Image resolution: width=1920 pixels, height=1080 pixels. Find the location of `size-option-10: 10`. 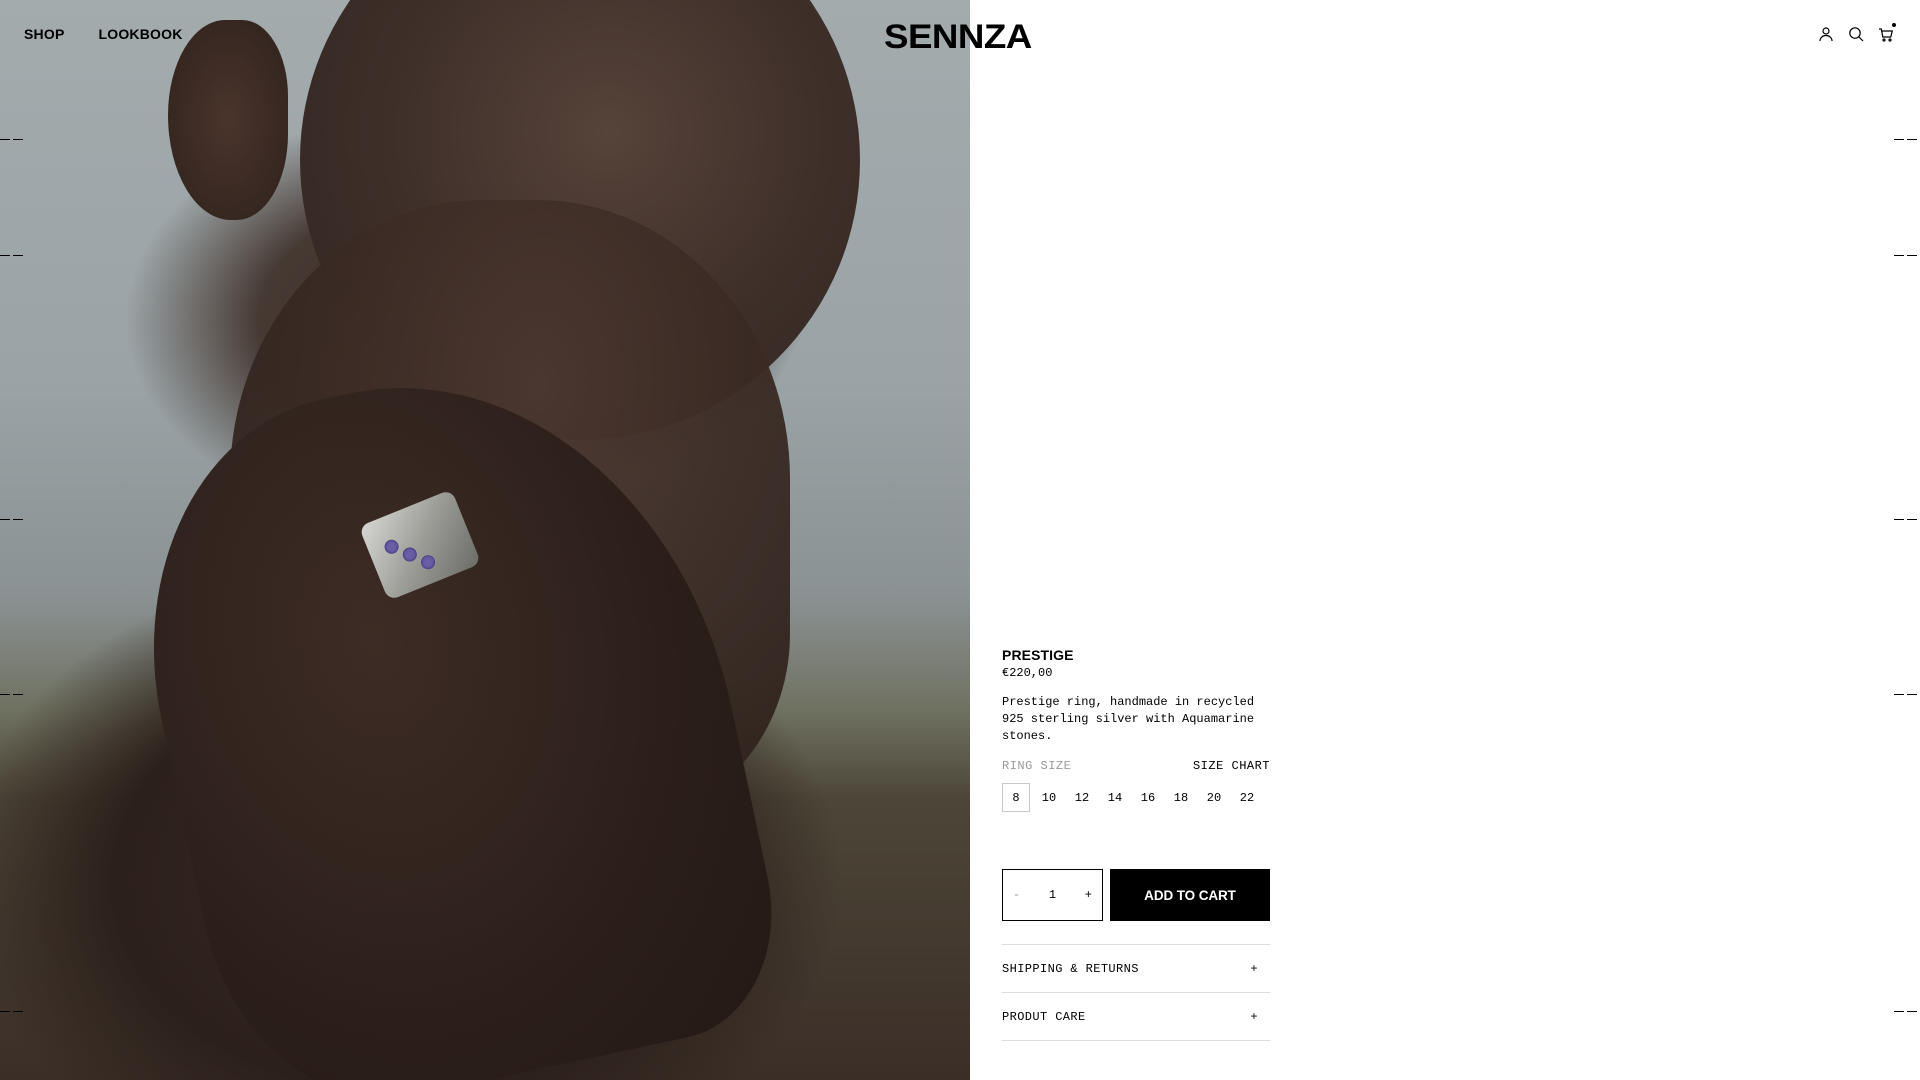

size-option-10: 10 is located at coordinates (1049, 797).